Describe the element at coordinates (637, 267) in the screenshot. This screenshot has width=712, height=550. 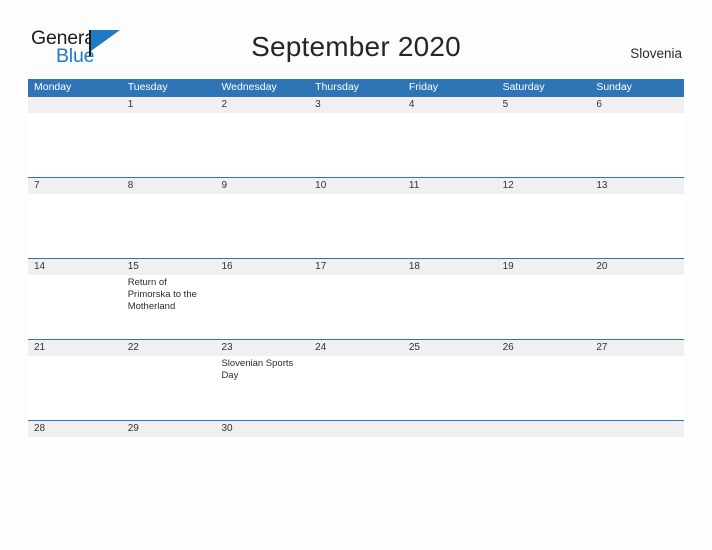
I see `day-number: 20` at that location.